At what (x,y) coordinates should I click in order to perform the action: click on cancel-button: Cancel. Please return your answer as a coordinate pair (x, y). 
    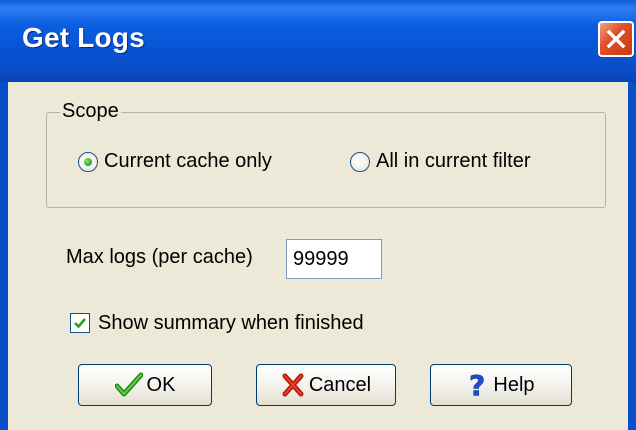
    Looking at the image, I should click on (326, 385).